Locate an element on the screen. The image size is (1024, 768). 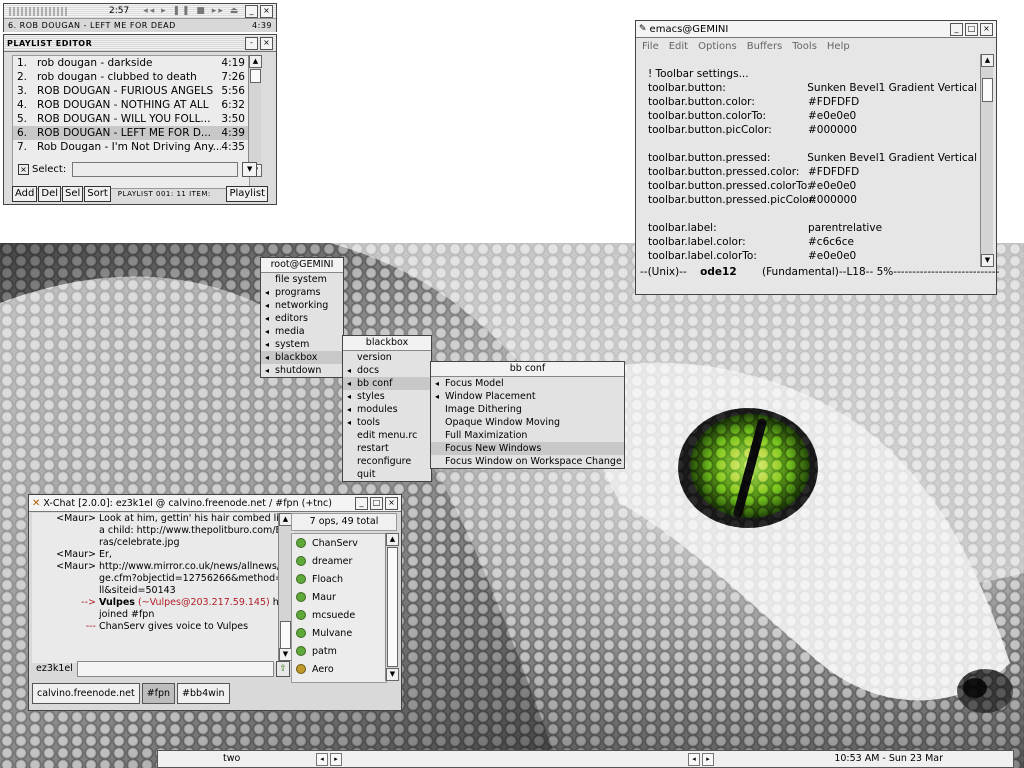
playlist-item: 2. rob dougan - clubbed to death 7:26 is located at coordinates (131, 77).